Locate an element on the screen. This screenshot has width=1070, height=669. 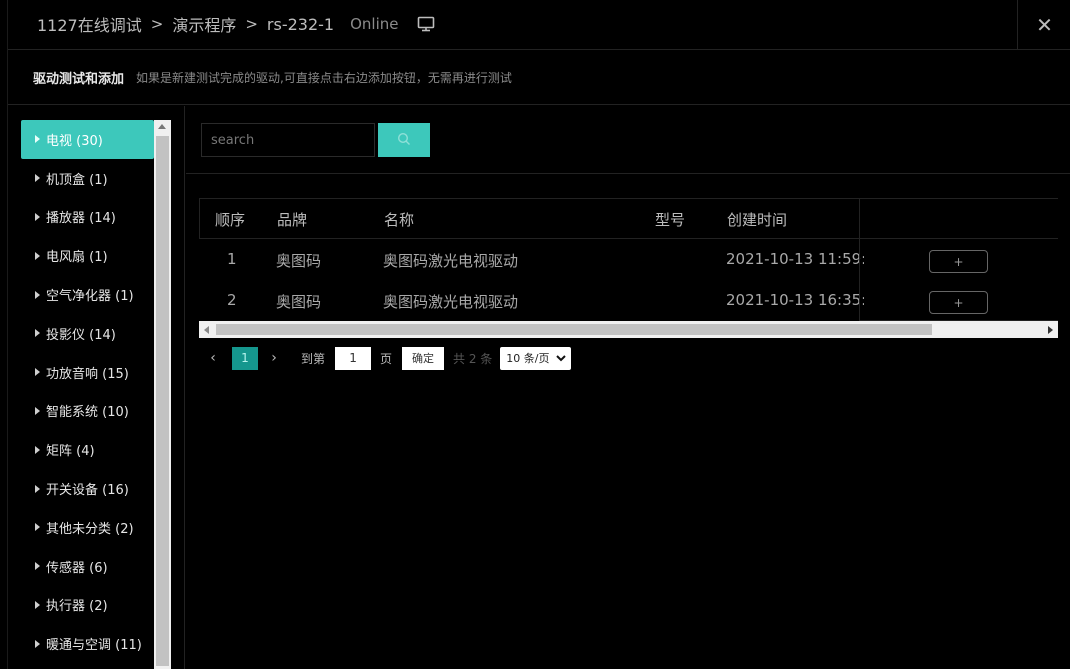
search-input is located at coordinates (288, 140).